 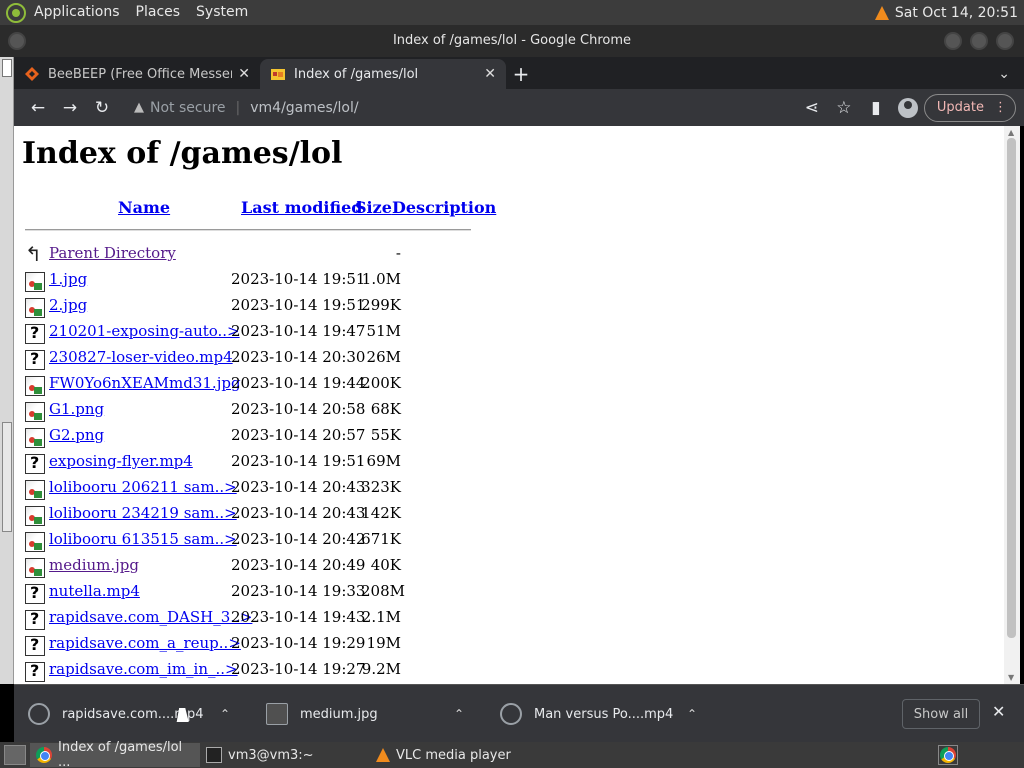 I want to click on window-controls, so click(x=979, y=41).